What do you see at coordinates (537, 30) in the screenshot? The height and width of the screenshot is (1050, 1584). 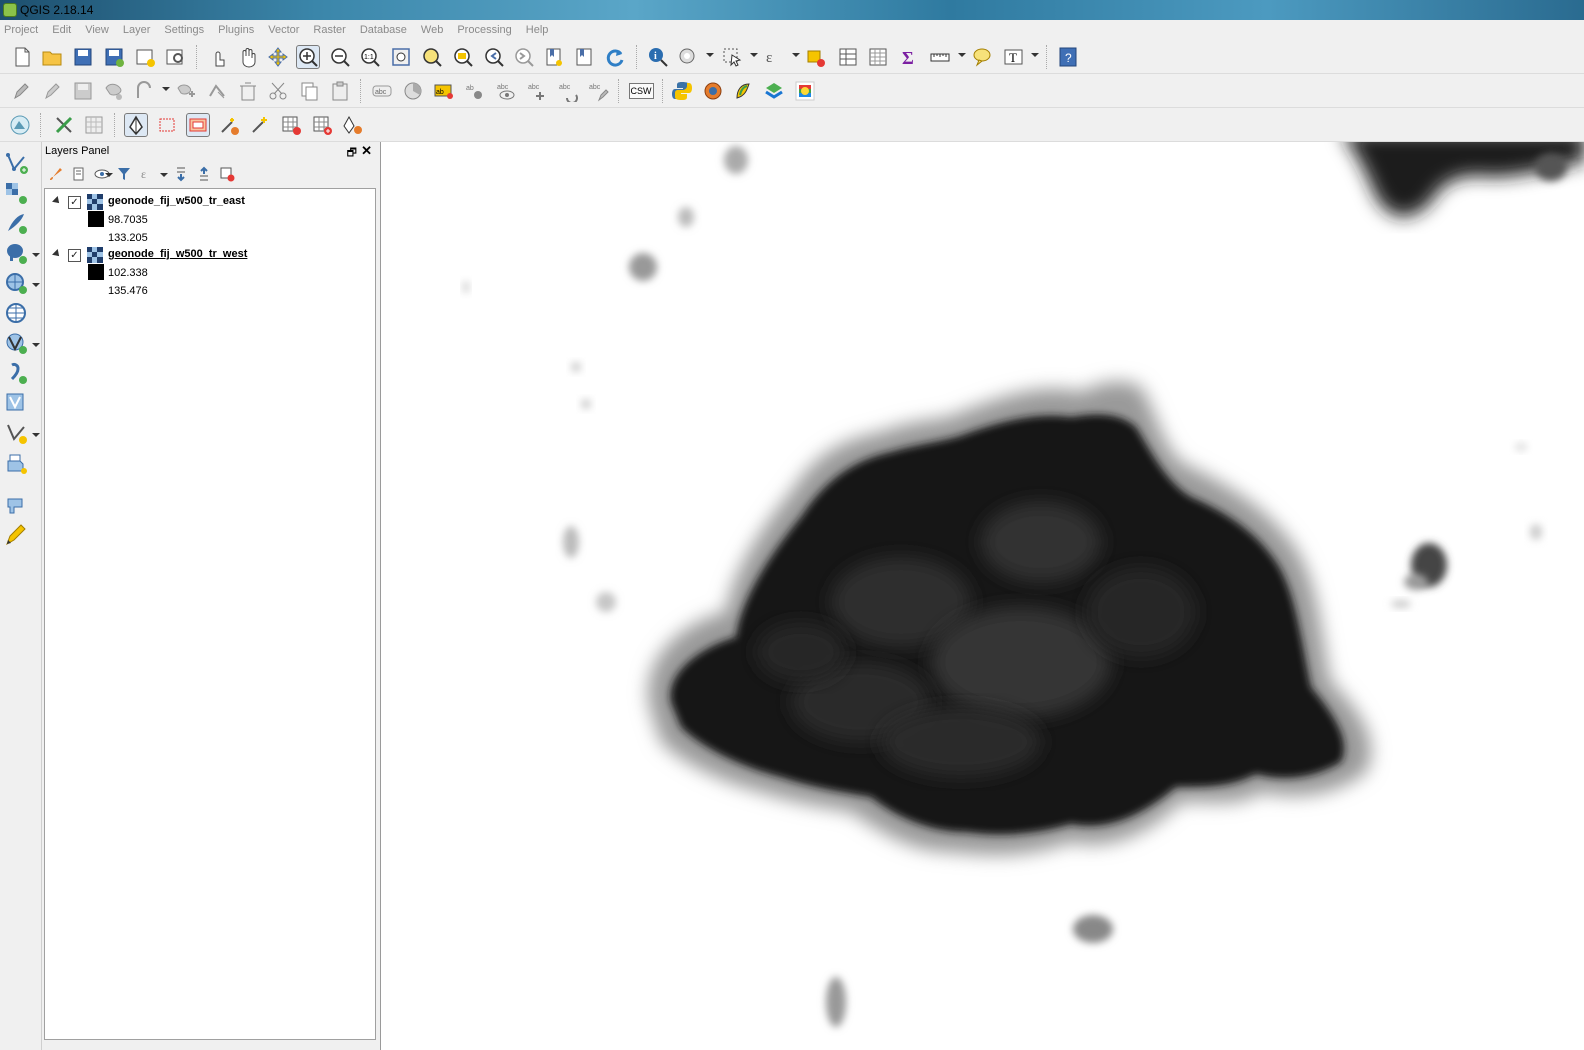 I see `menu-help: Help` at bounding box center [537, 30].